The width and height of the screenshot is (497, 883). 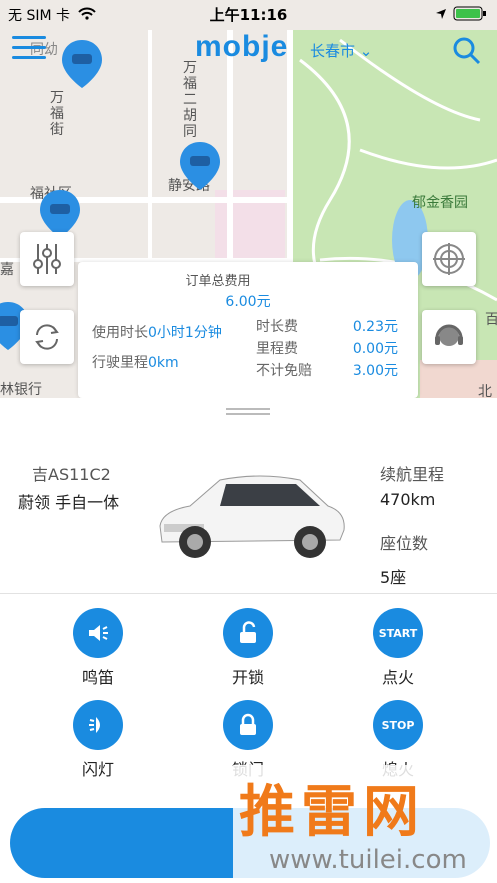 I want to click on fee-item-value: 0.00元, so click(x=375, y=349).